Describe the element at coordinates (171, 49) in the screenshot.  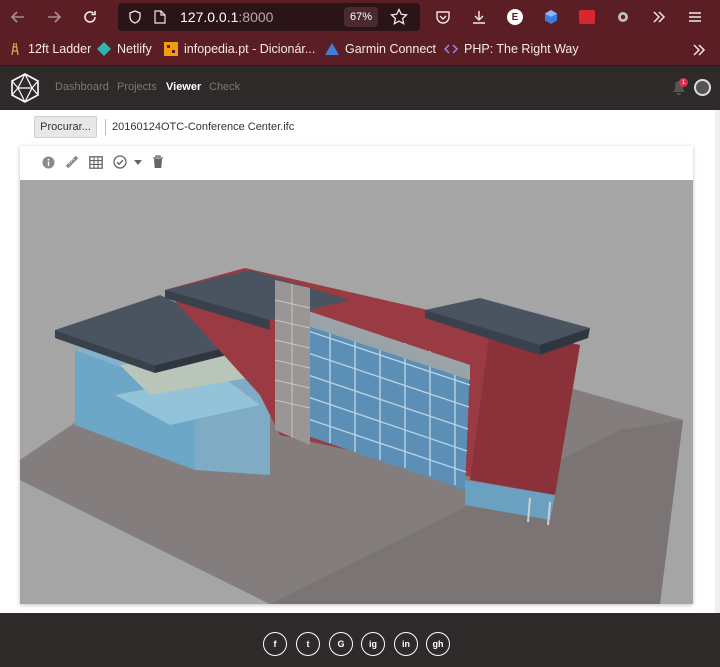
I see `infopedia-icon` at that location.